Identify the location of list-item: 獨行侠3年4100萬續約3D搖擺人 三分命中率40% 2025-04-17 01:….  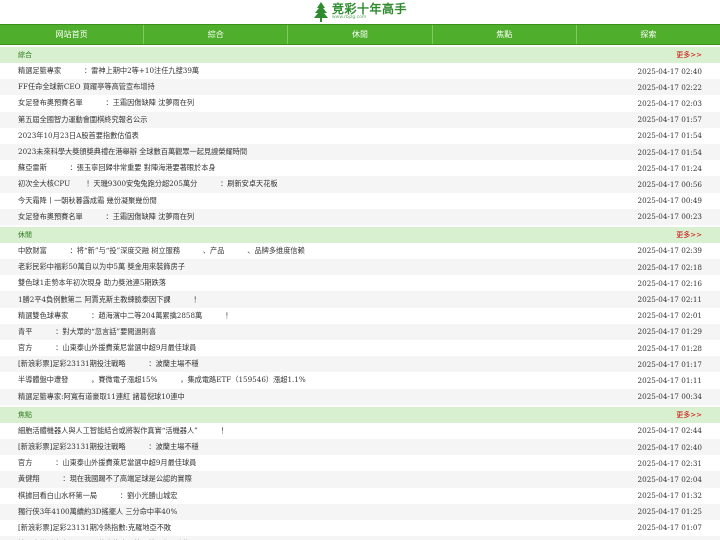
(360, 511).